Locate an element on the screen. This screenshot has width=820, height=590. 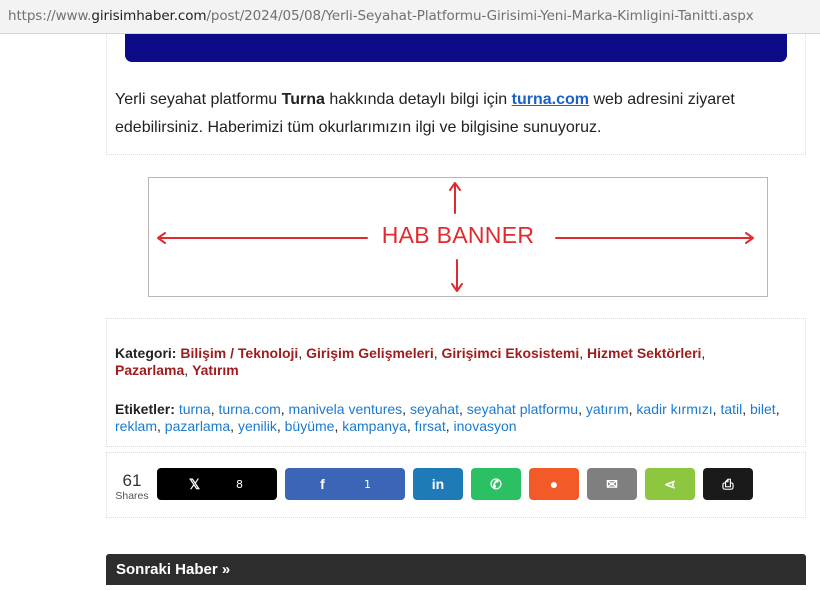
tag-link: kampanya is located at coordinates (374, 426).